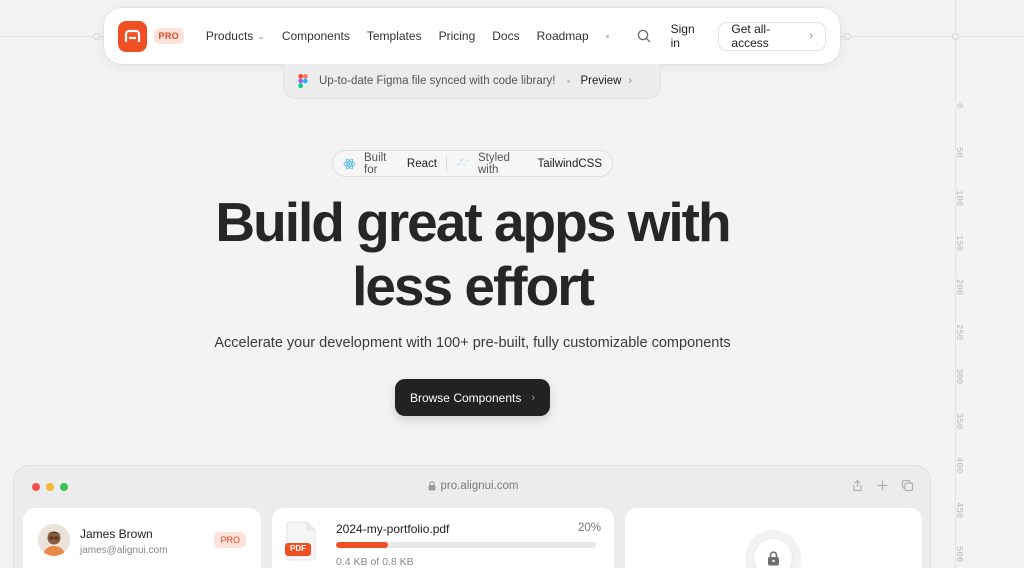 The width and height of the screenshot is (1024, 568). What do you see at coordinates (230, 540) in the screenshot?
I see `user-pro-badge: PRO` at bounding box center [230, 540].